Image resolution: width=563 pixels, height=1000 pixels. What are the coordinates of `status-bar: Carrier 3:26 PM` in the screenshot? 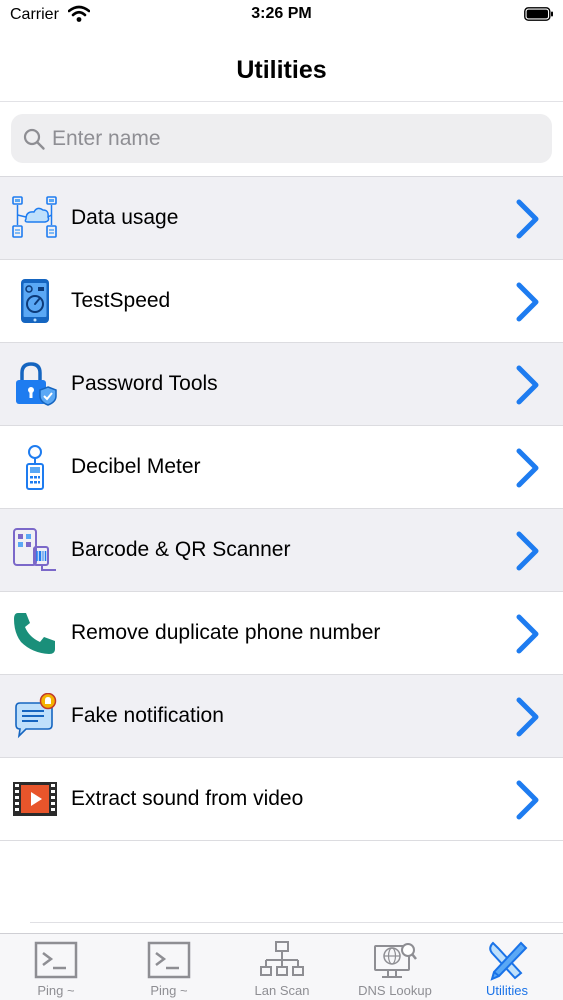 It's located at (281, 15).